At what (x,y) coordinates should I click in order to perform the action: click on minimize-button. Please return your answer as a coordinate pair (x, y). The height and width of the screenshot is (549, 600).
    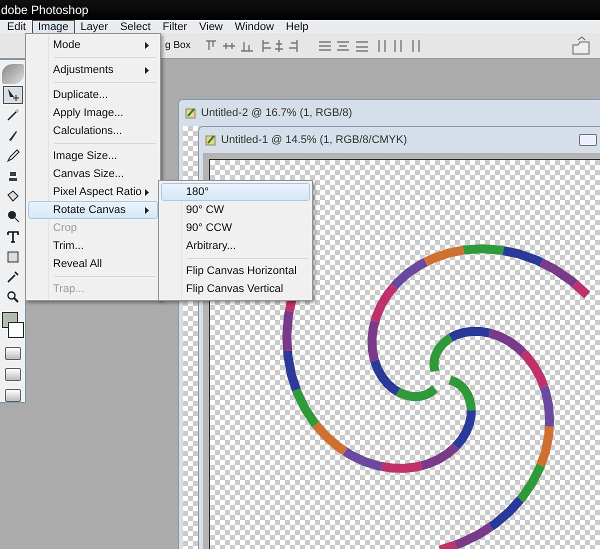
    Looking at the image, I should click on (588, 140).